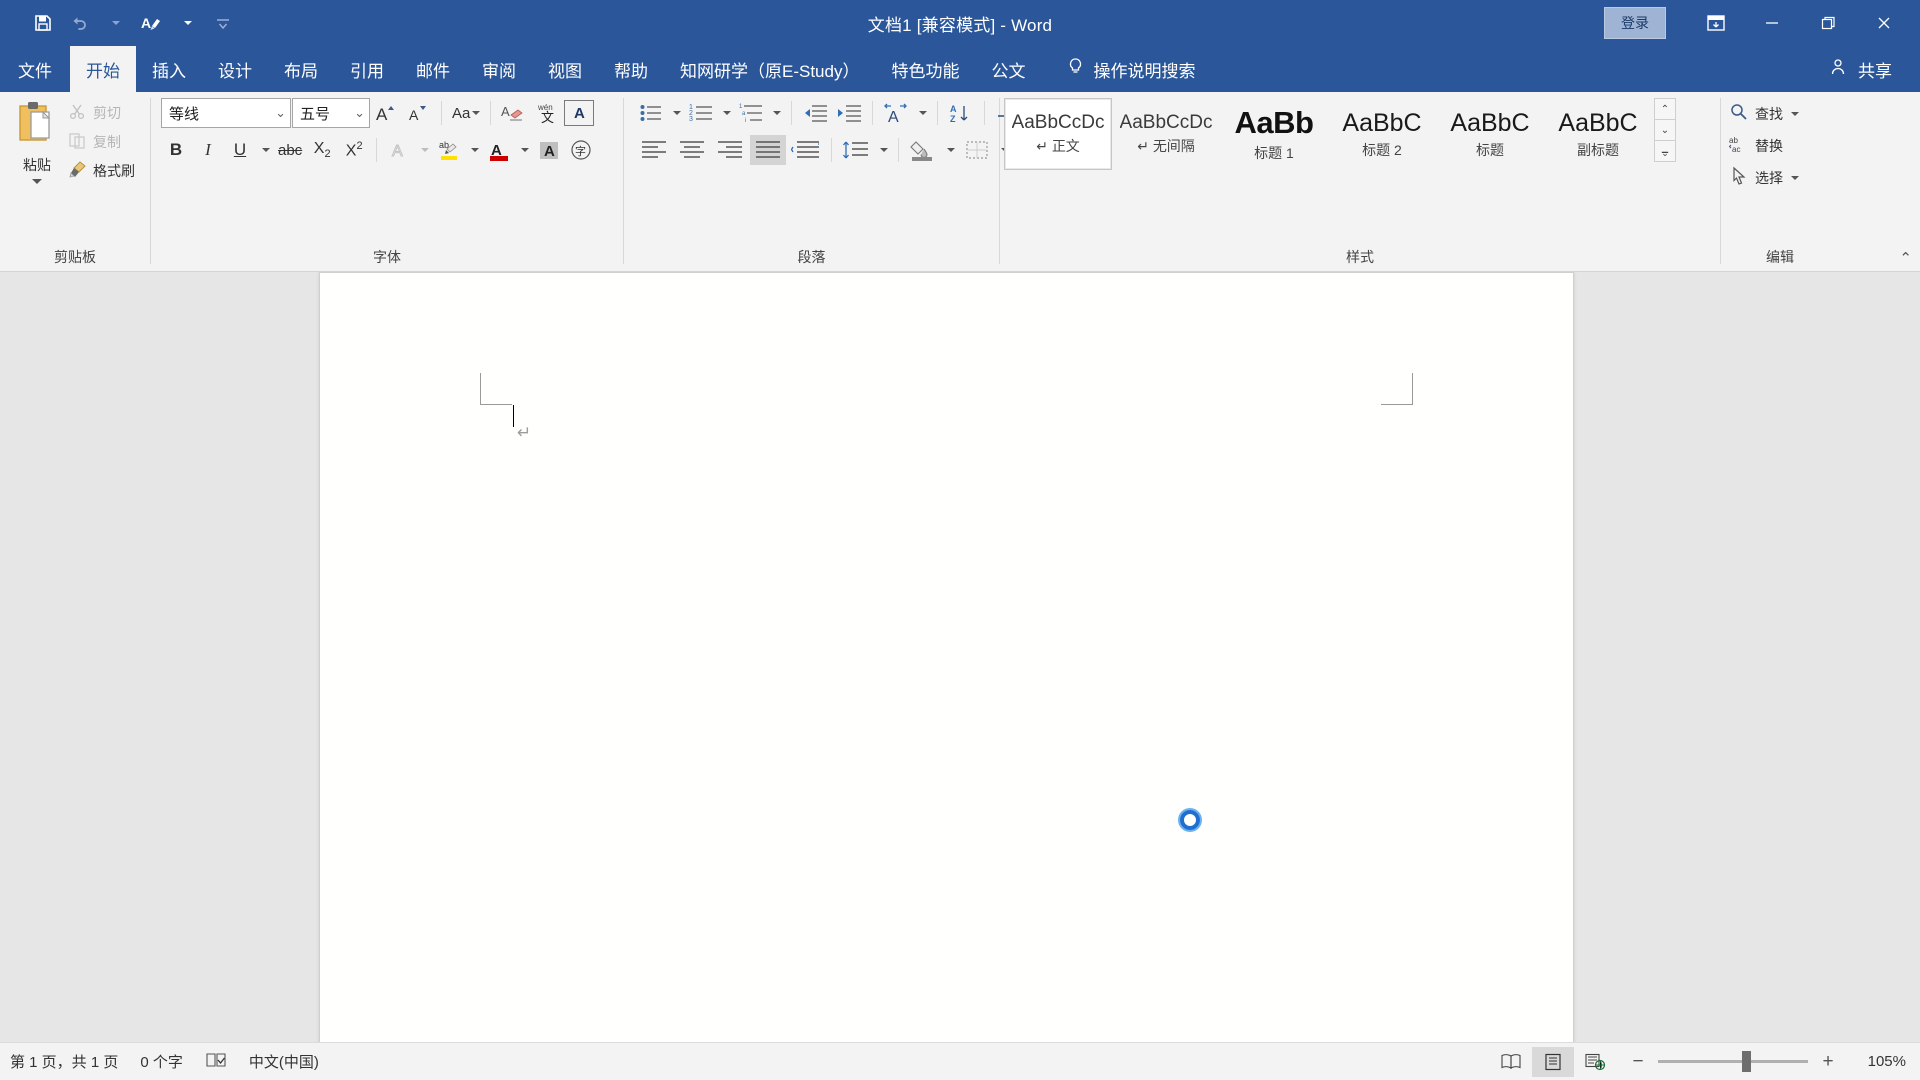  What do you see at coordinates (151, 23) in the screenshot?
I see `repeat-format-icon: A` at bounding box center [151, 23].